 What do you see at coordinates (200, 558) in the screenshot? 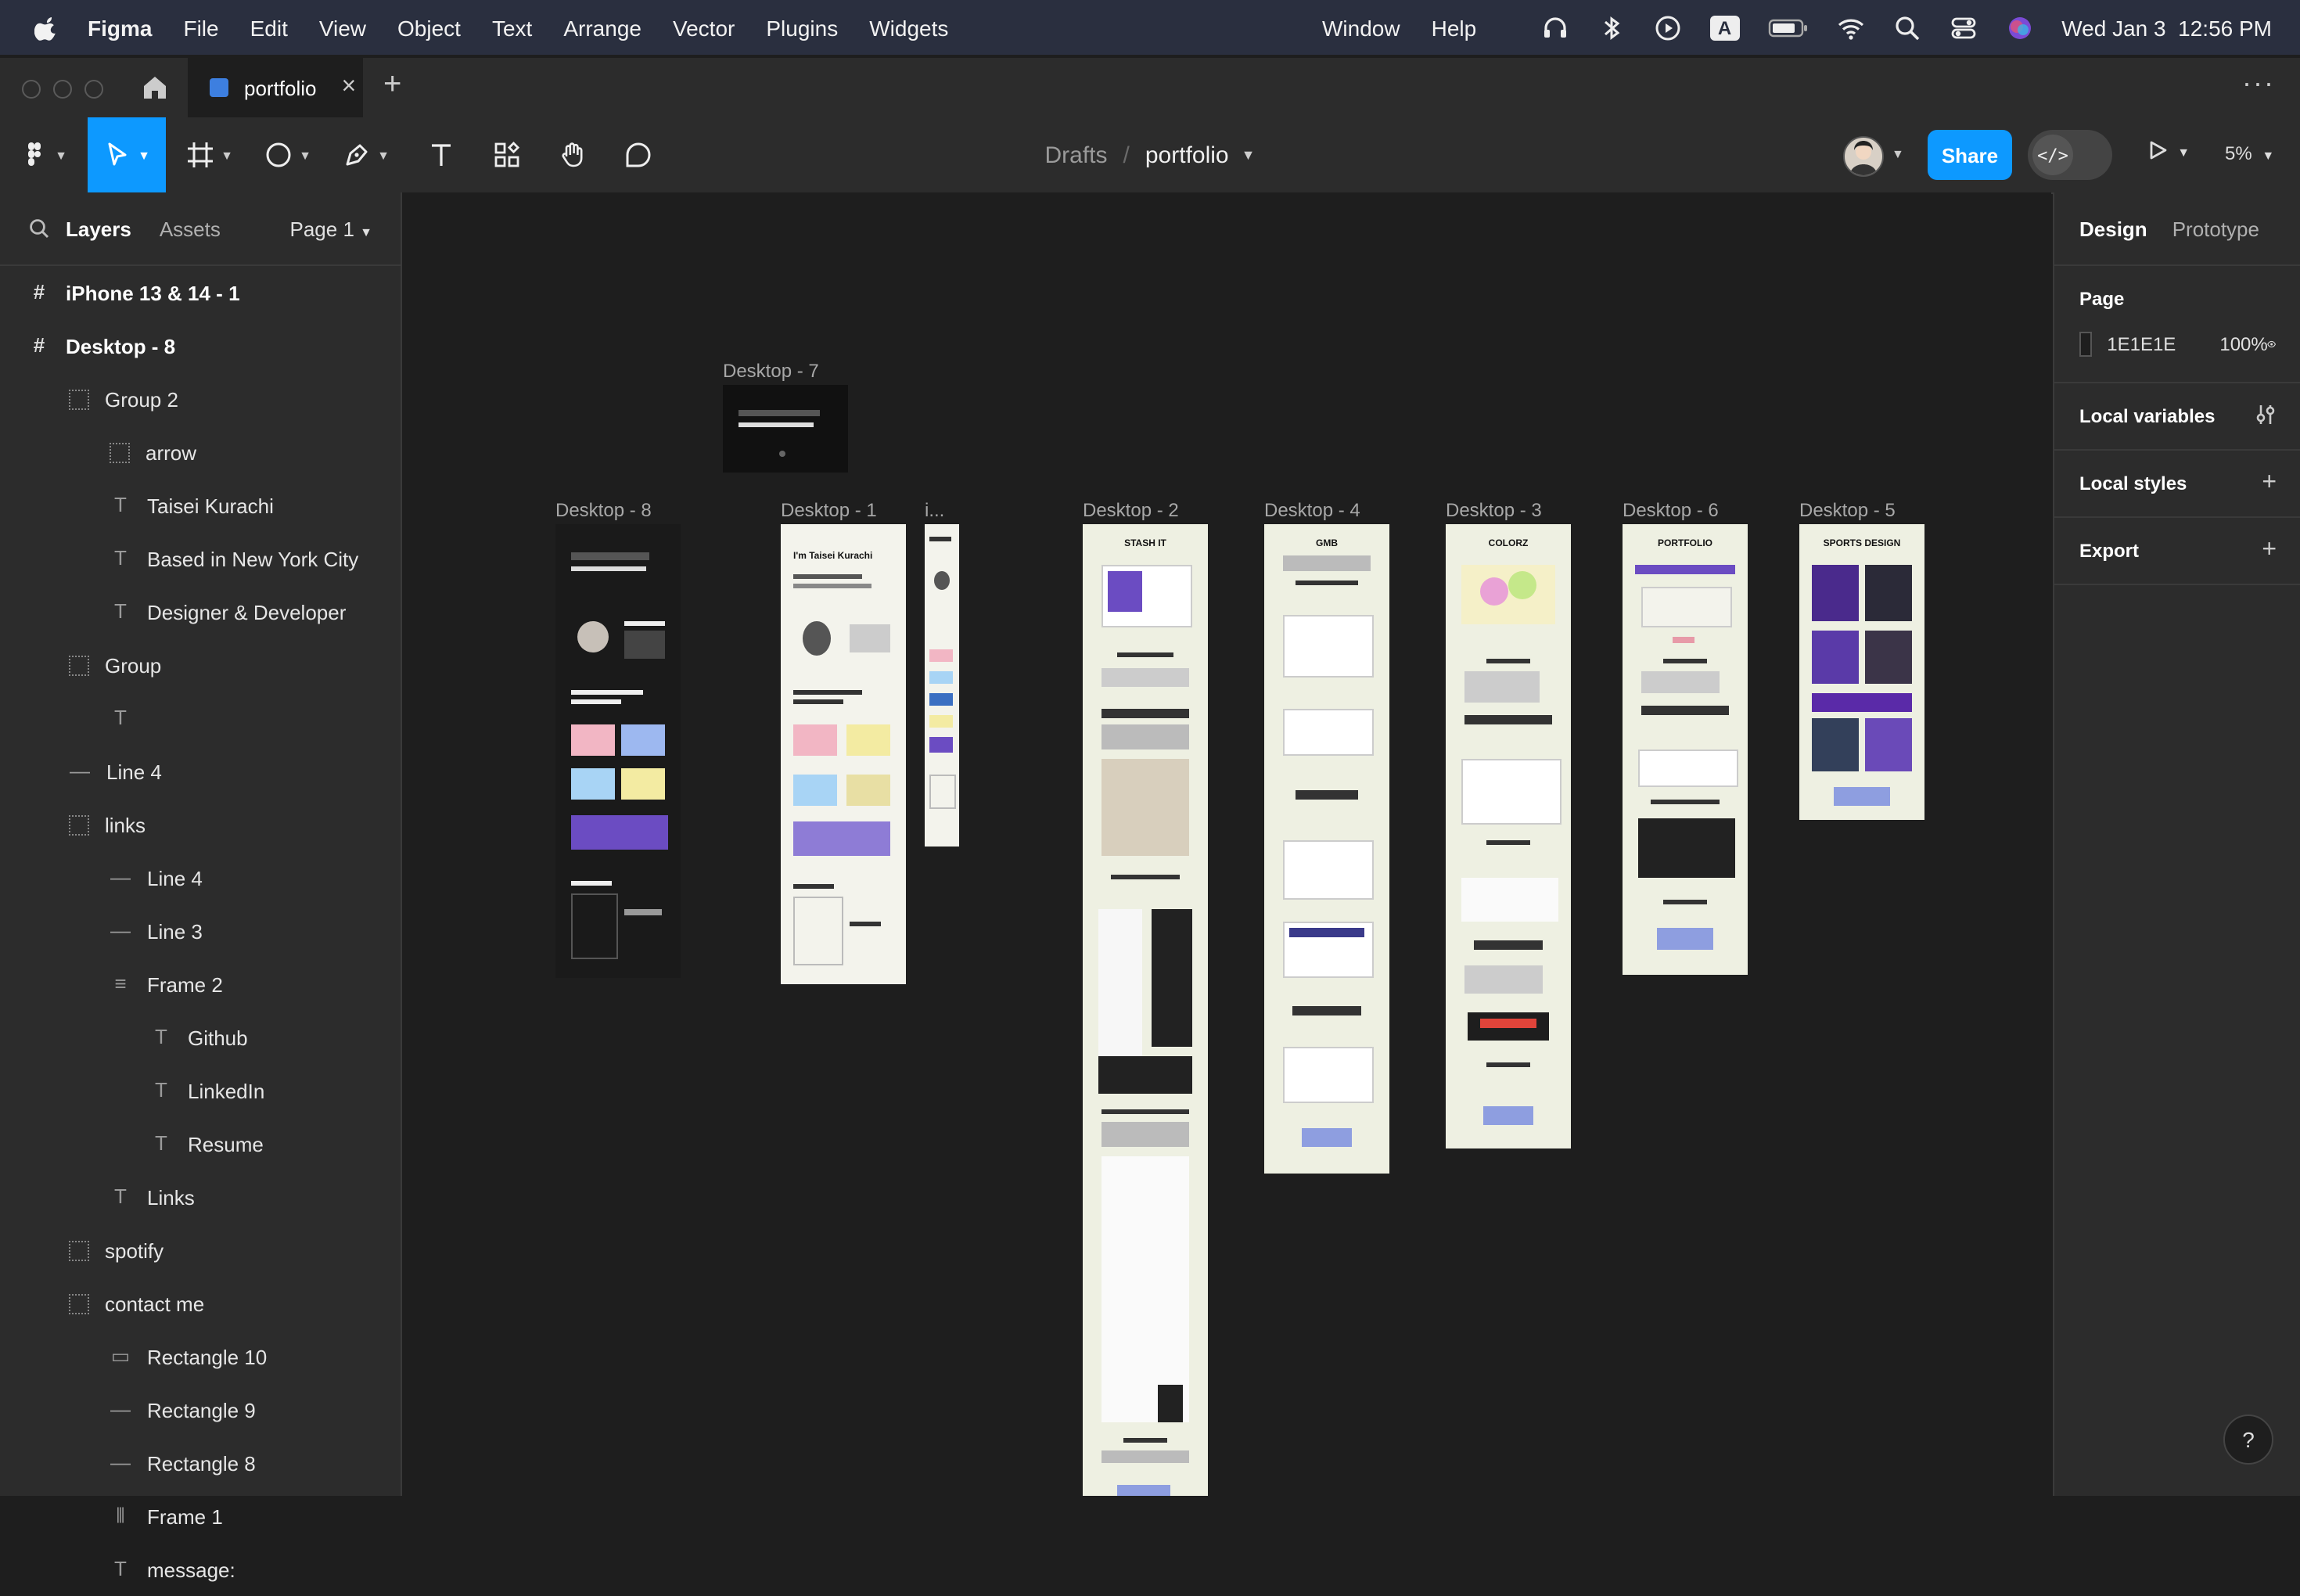
I see `layer-row: T Based in New York City` at bounding box center [200, 558].